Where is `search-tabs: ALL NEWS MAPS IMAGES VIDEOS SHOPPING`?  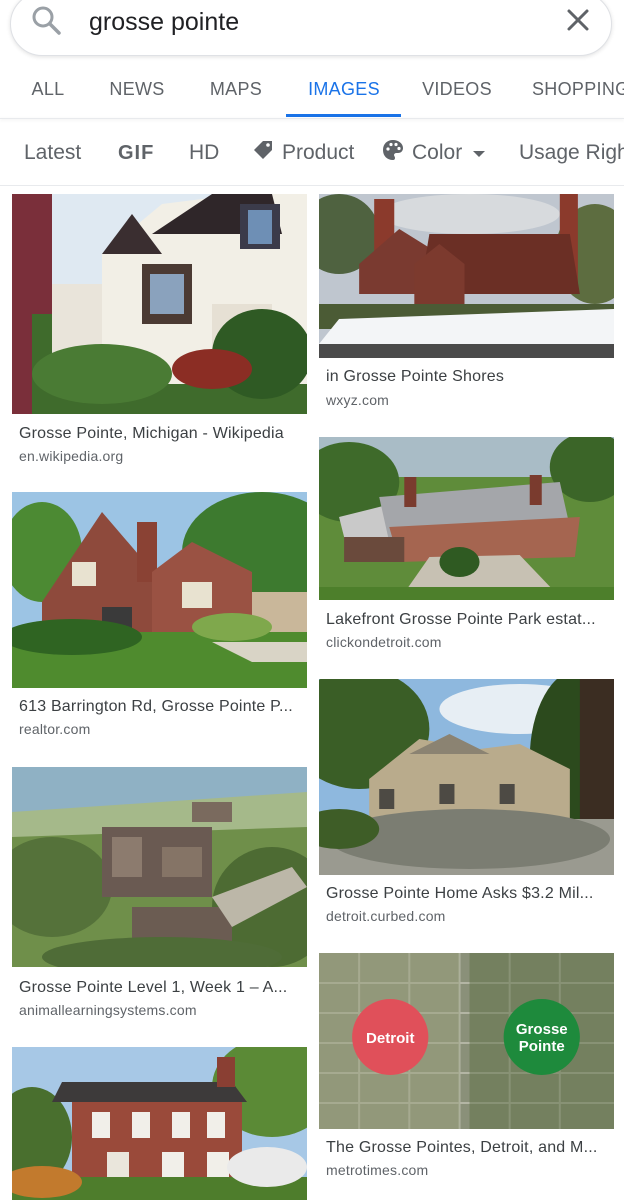
search-tabs: ALL NEWS MAPS IMAGES VIDEOS SHOPPING is located at coordinates (312, 89).